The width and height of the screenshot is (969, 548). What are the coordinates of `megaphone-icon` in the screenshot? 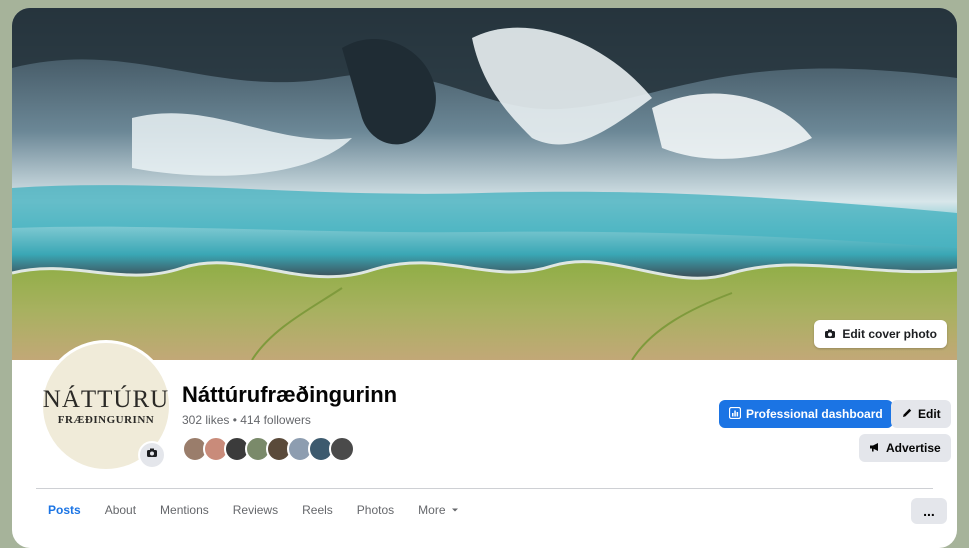 It's located at (875, 448).